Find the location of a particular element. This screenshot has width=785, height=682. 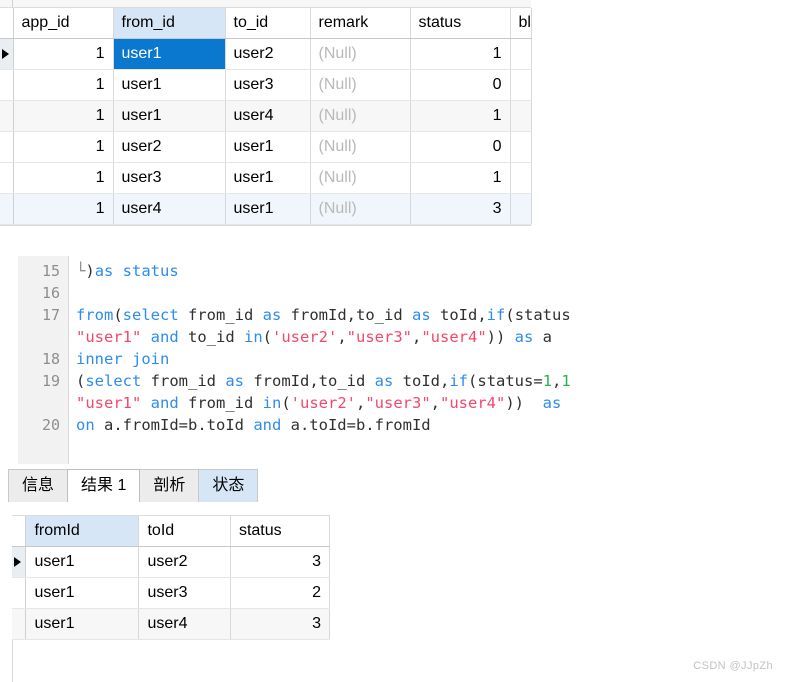

table-row: 1 user1 user2 (Null) 1 is located at coordinates (266, 54).